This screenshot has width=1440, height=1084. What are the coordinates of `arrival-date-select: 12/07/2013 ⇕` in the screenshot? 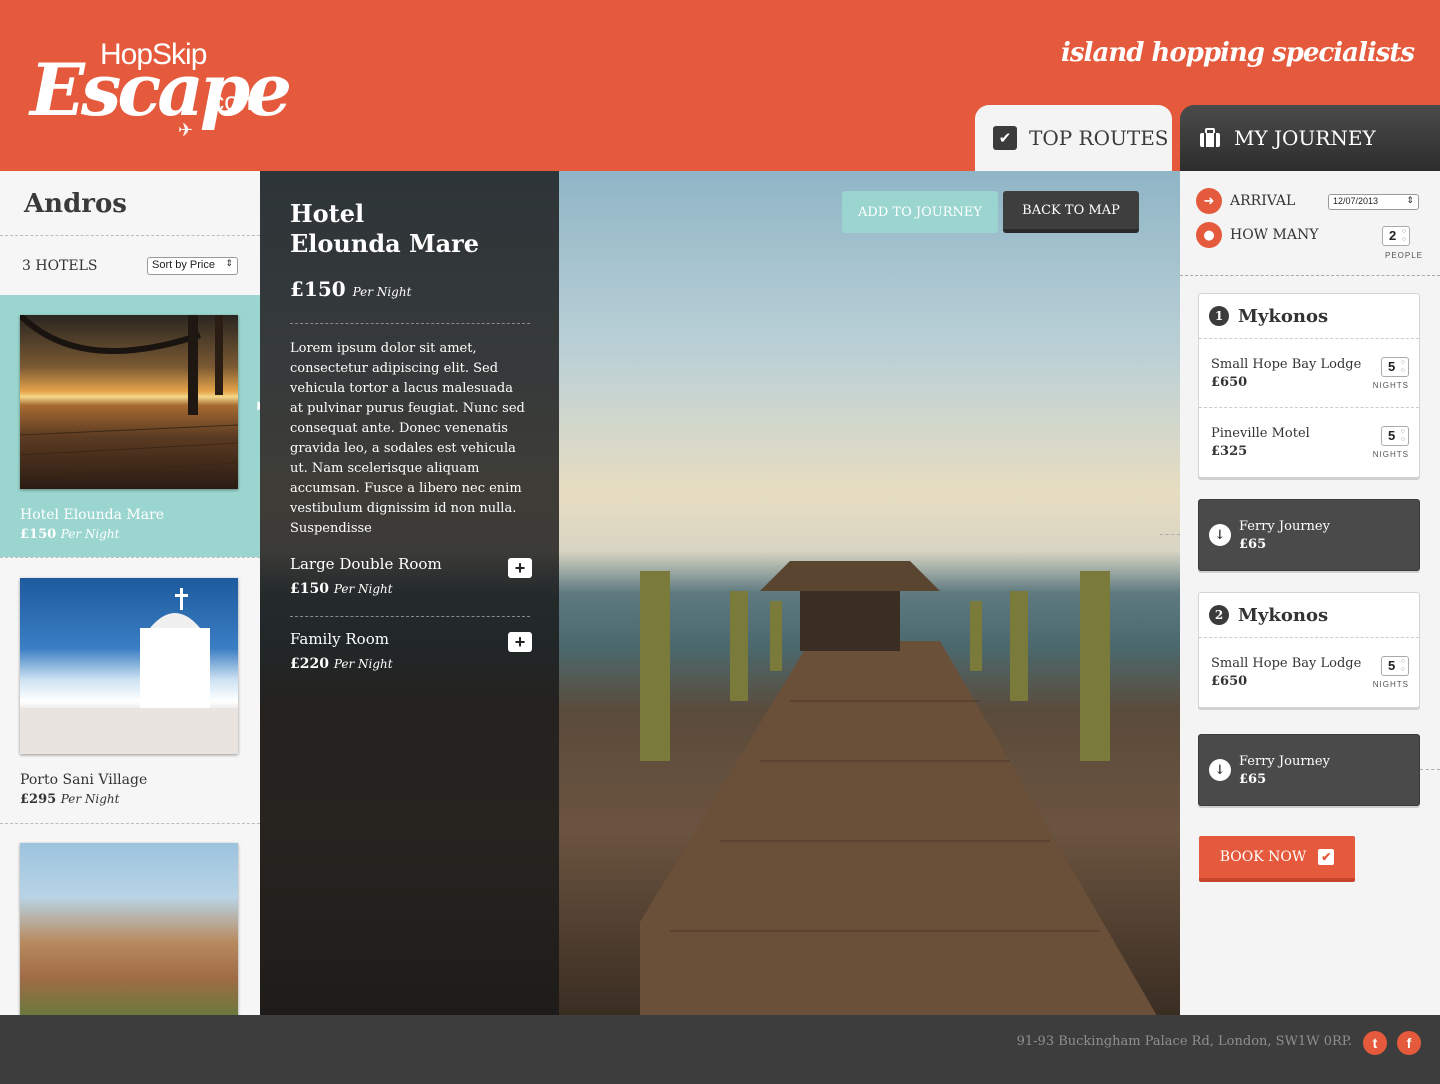 It's located at (1373, 202).